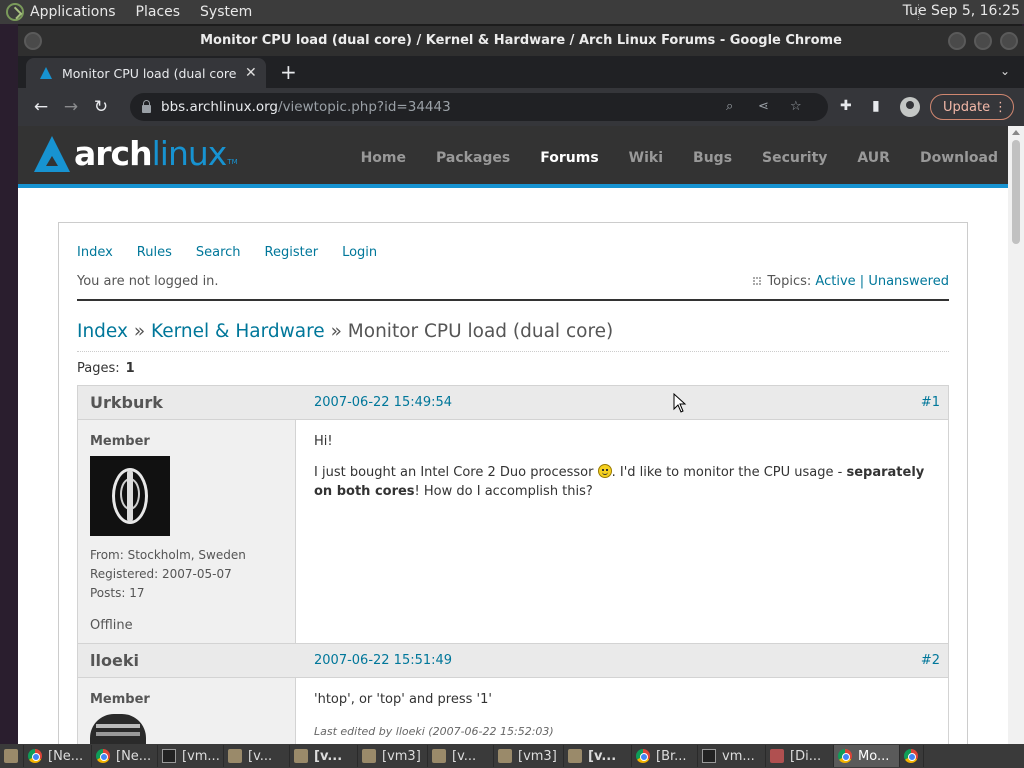  Describe the element at coordinates (102, 331) in the screenshot. I see `crumb-index: Index` at that location.